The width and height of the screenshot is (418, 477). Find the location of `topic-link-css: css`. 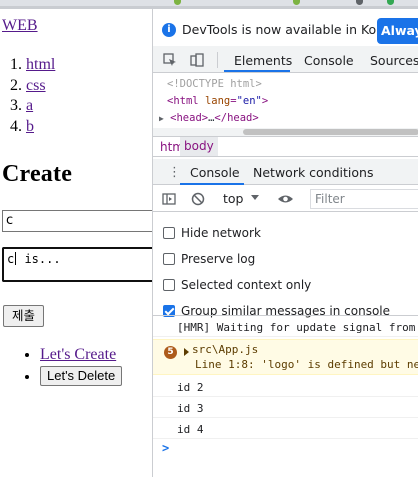

topic-link-css: css is located at coordinates (36, 85).